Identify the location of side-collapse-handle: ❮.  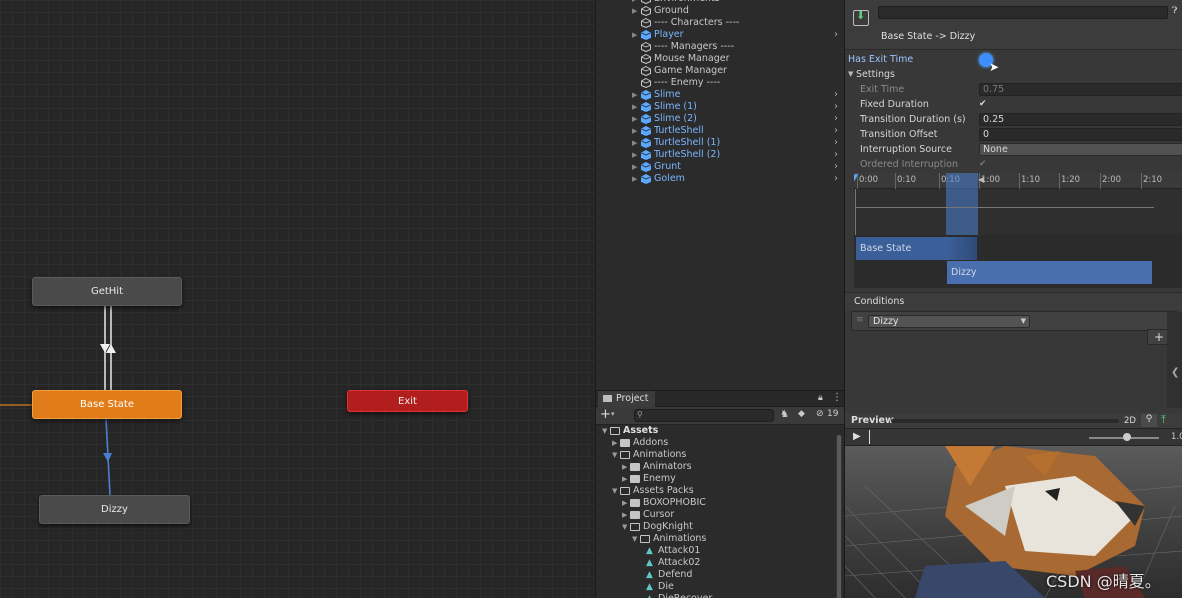
(1174, 360).